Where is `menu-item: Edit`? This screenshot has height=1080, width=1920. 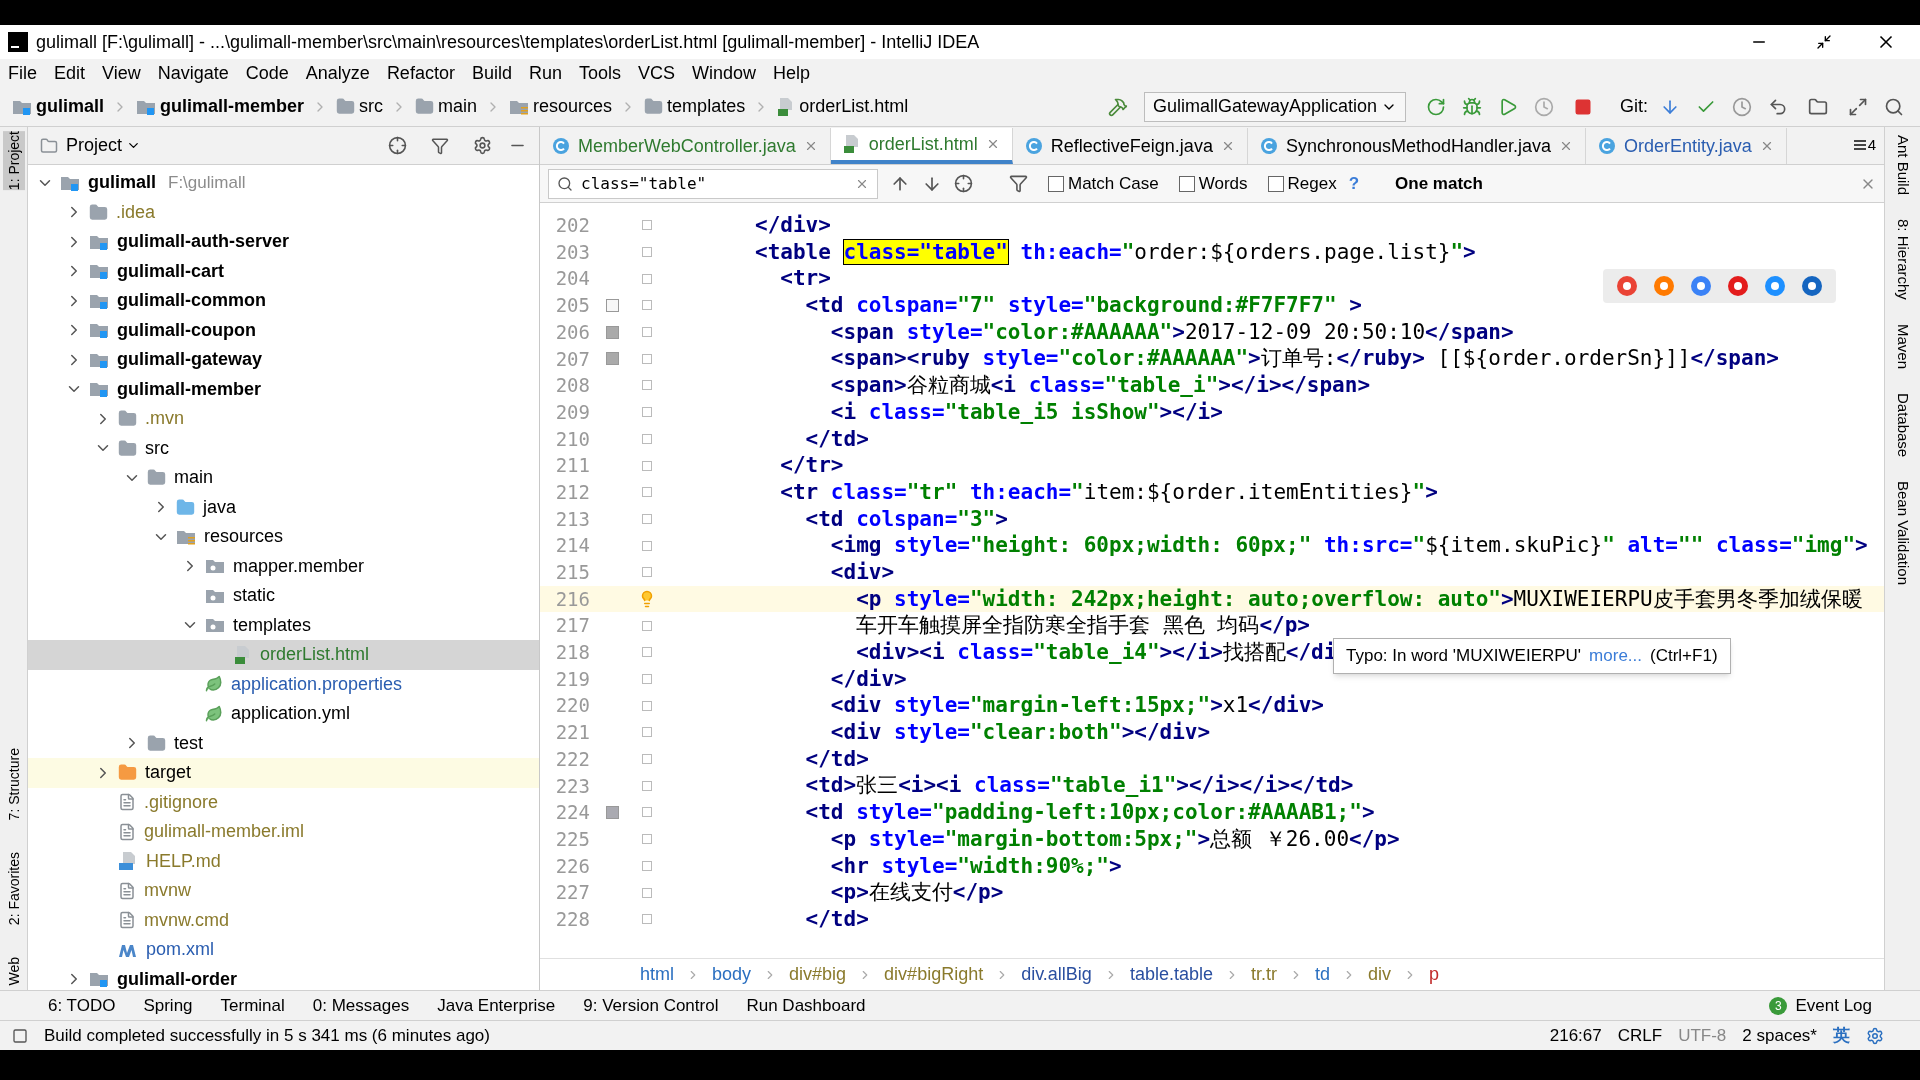
menu-item: Edit is located at coordinates (70, 73).